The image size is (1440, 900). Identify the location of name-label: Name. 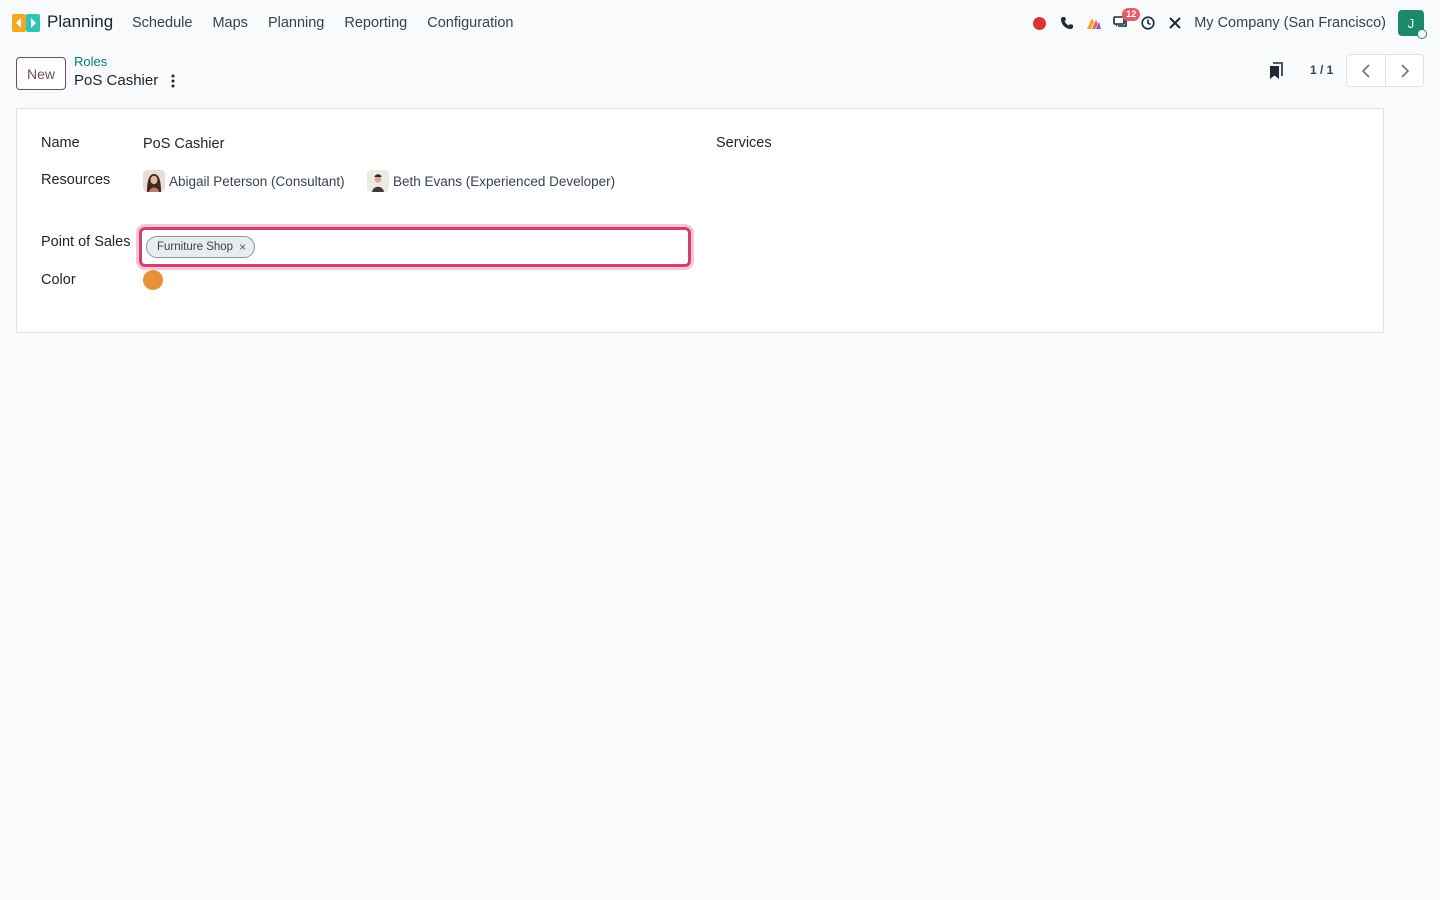
(60, 143).